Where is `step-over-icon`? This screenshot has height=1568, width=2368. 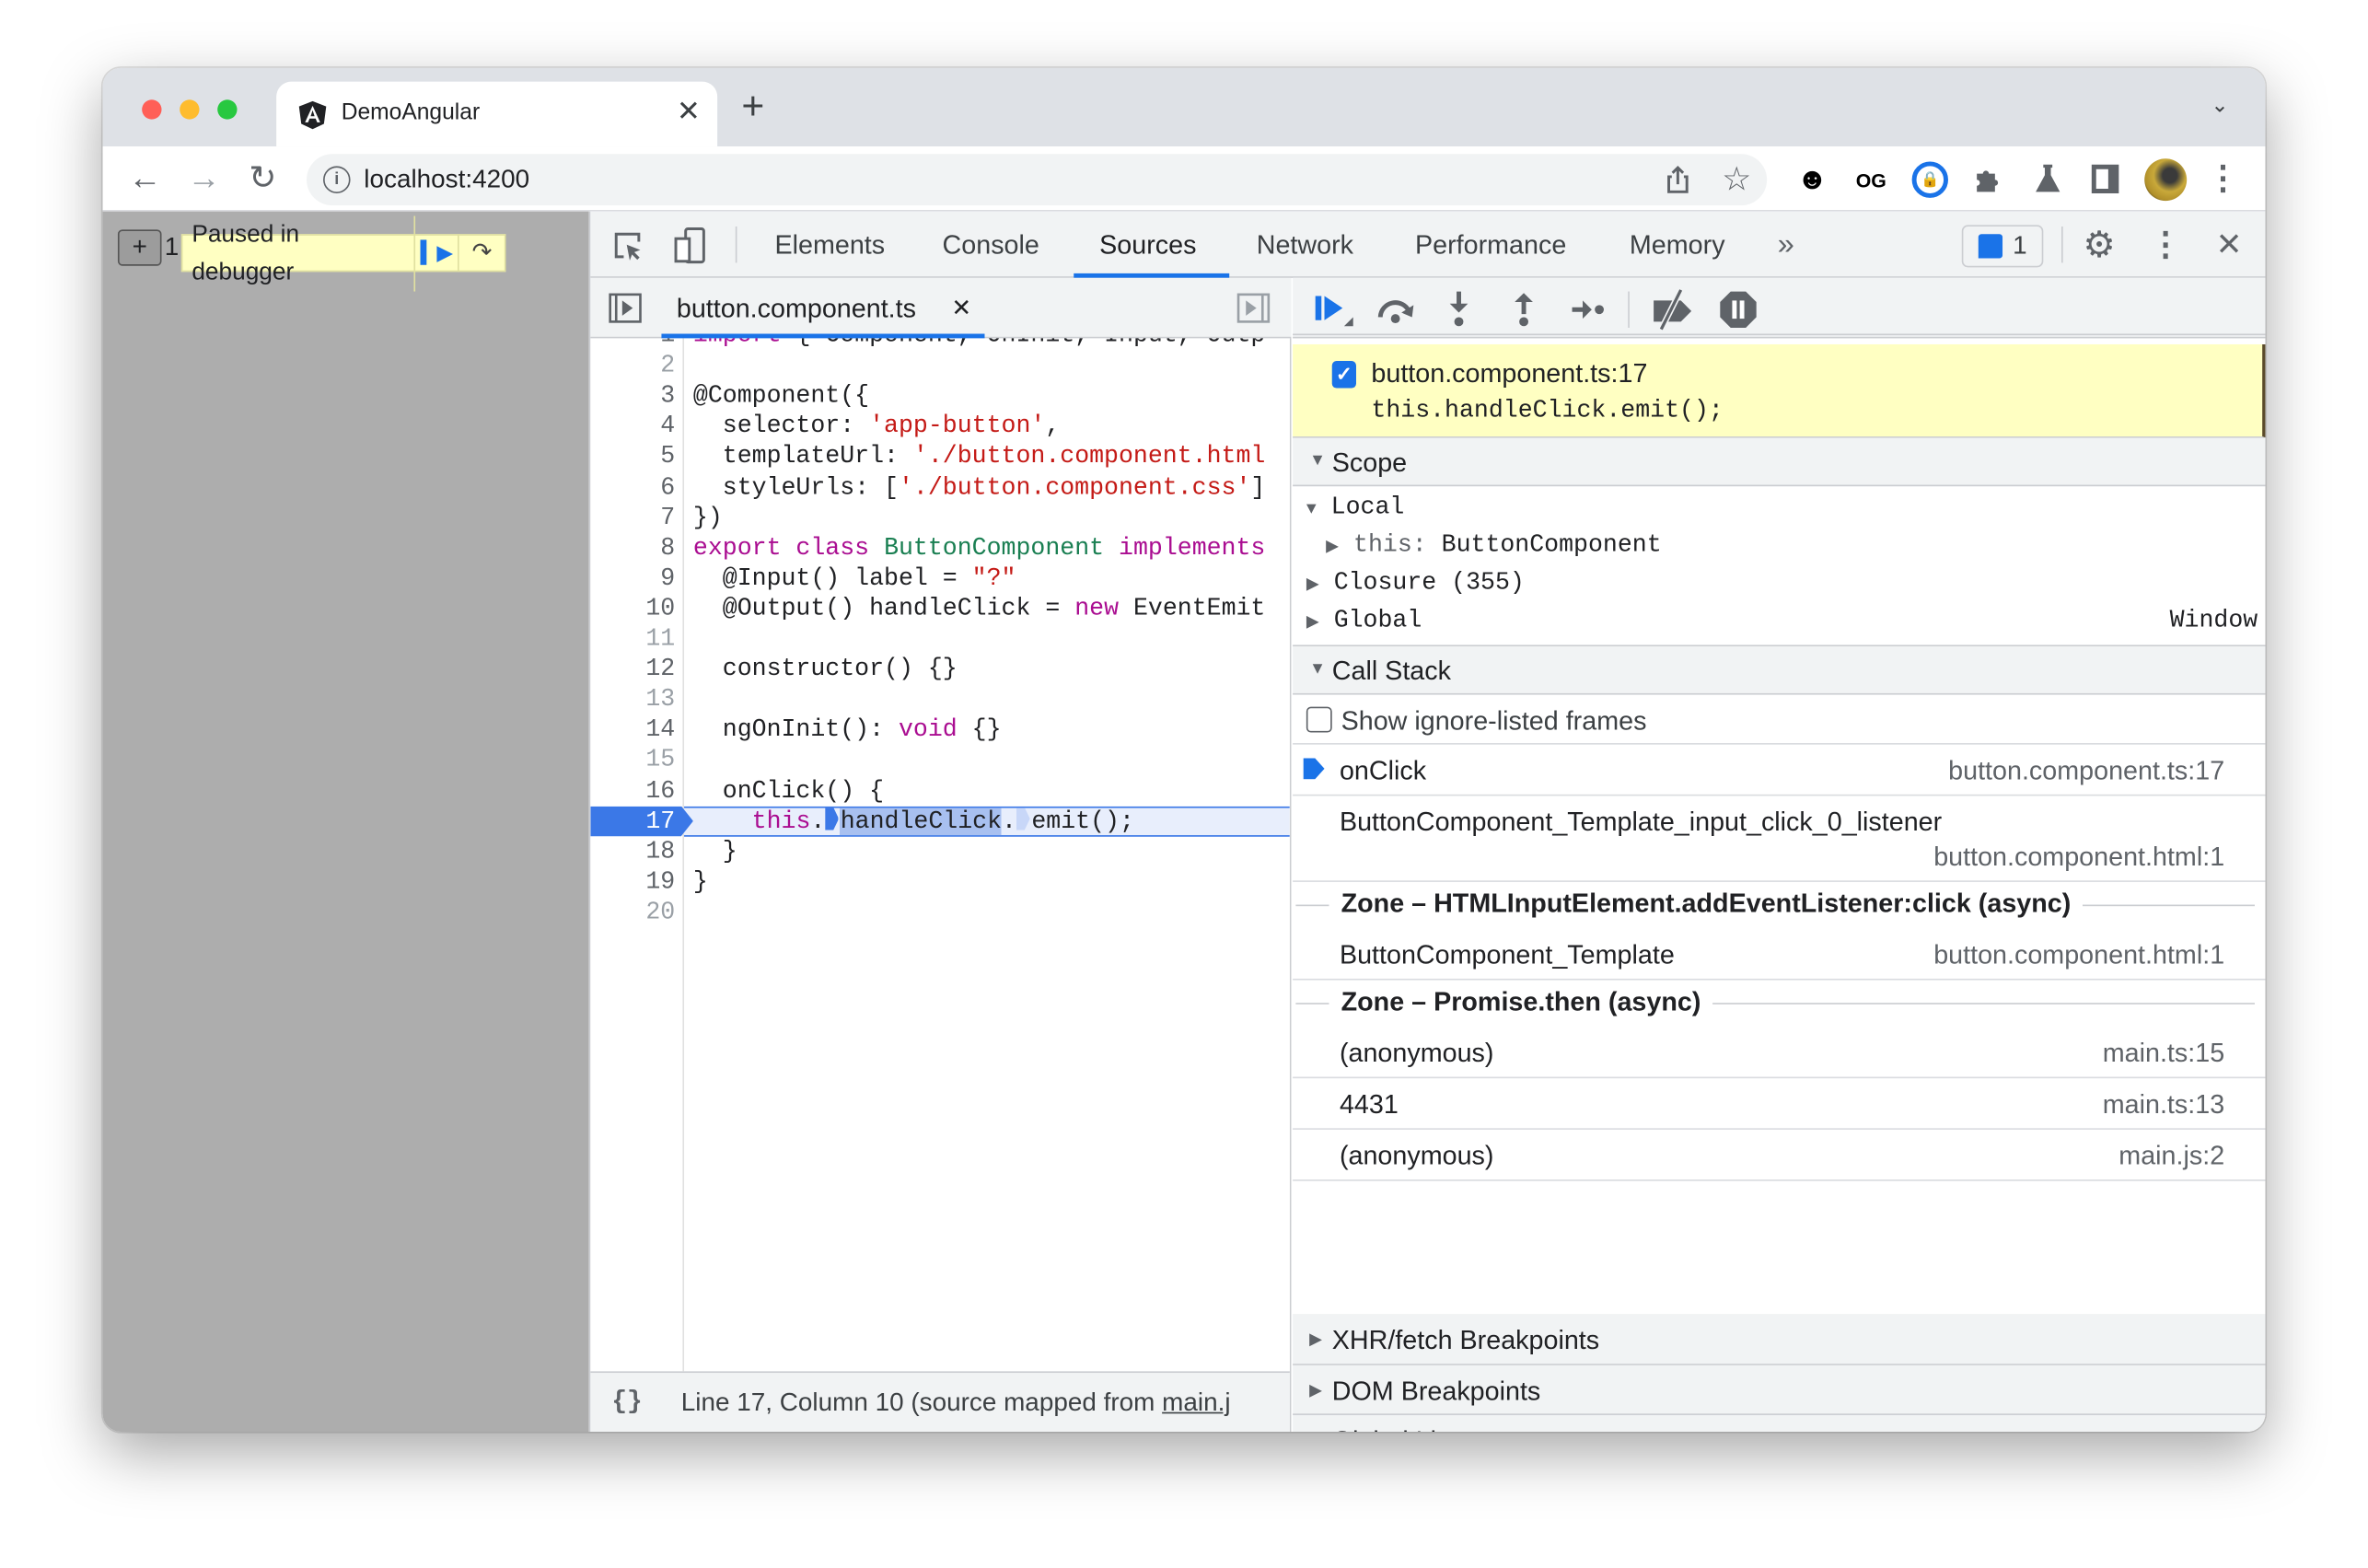 step-over-icon is located at coordinates (1397, 309).